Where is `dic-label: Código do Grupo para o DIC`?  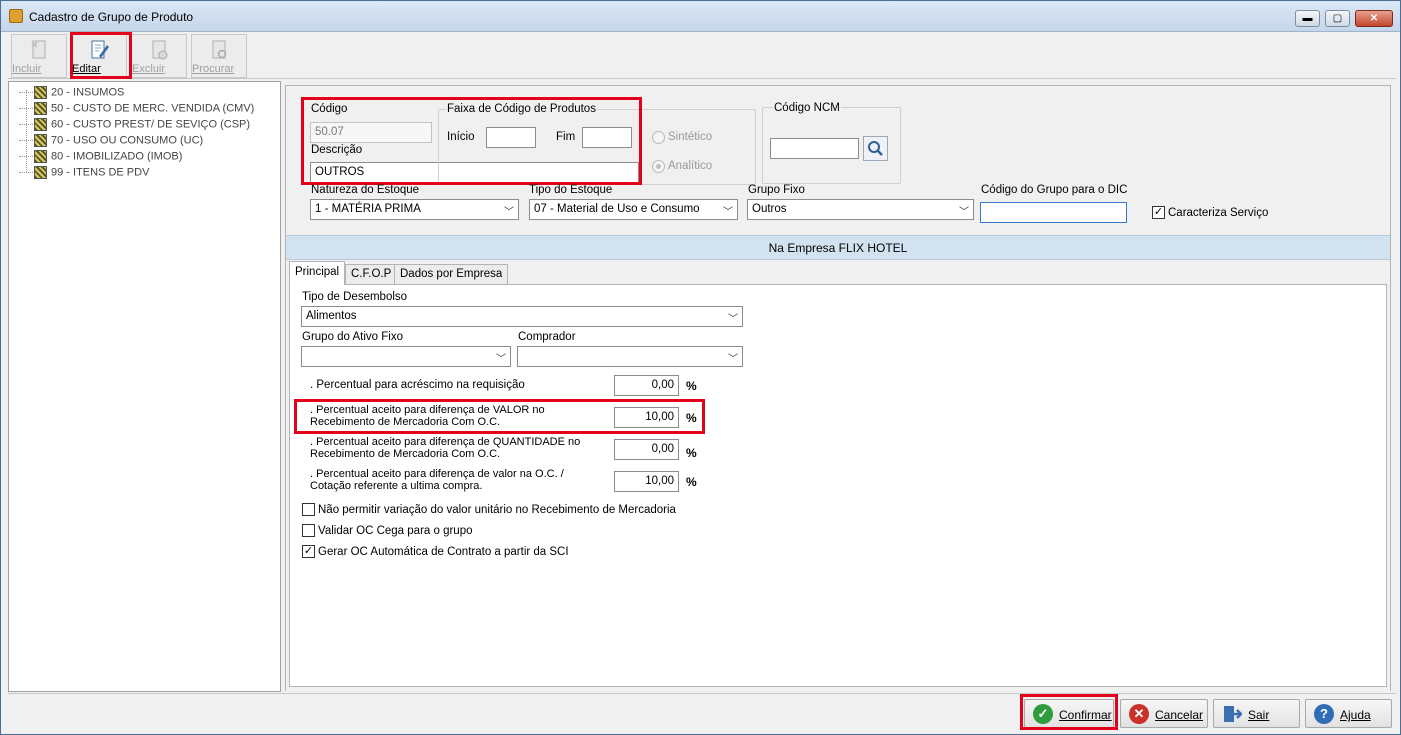 dic-label: Código do Grupo para o DIC is located at coordinates (1054, 190).